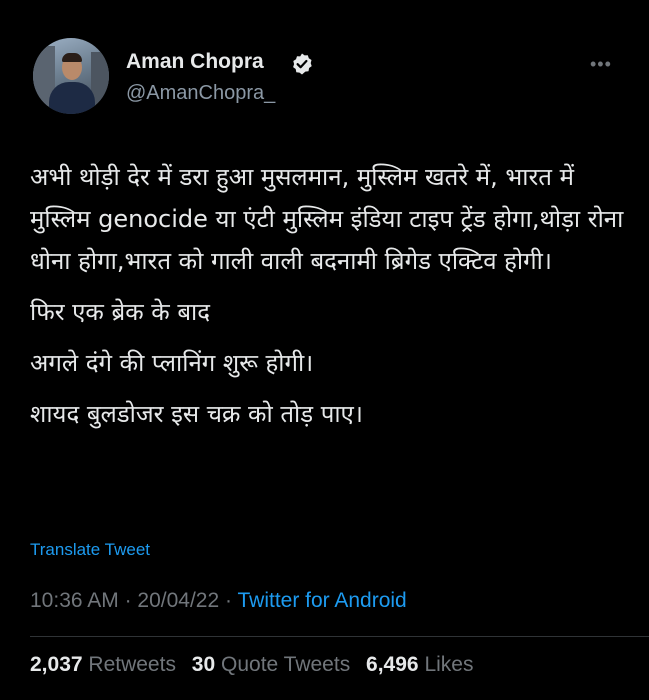  What do you see at coordinates (120, 312) in the screenshot?
I see `tweet-paragraph: फिर एक ब्रेक के बाद` at bounding box center [120, 312].